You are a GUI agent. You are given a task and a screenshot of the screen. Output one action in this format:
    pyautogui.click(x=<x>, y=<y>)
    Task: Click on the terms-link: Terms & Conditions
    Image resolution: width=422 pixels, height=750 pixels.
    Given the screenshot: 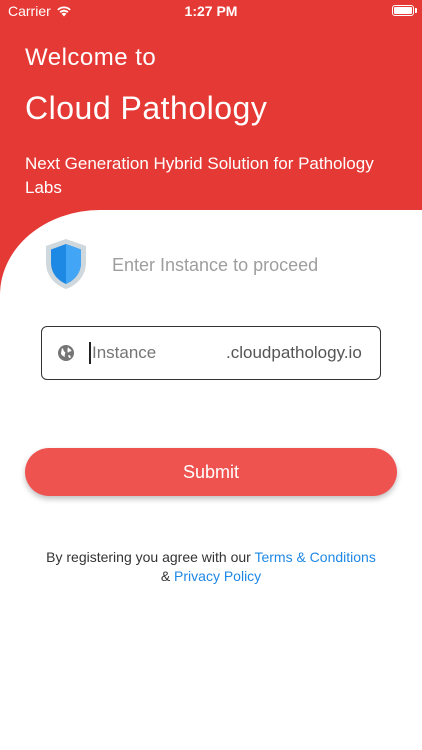 What is the action you would take?
    pyautogui.click(x=314, y=557)
    